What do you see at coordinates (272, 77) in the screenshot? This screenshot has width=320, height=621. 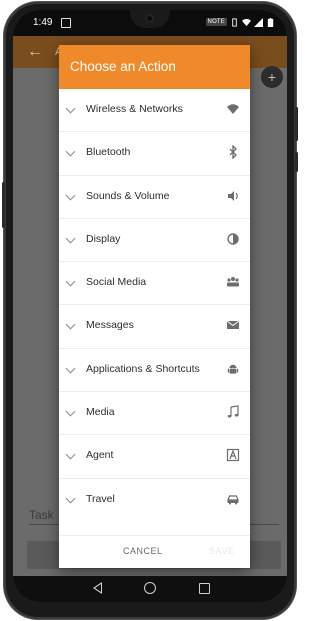 I see `add-button: +` at bounding box center [272, 77].